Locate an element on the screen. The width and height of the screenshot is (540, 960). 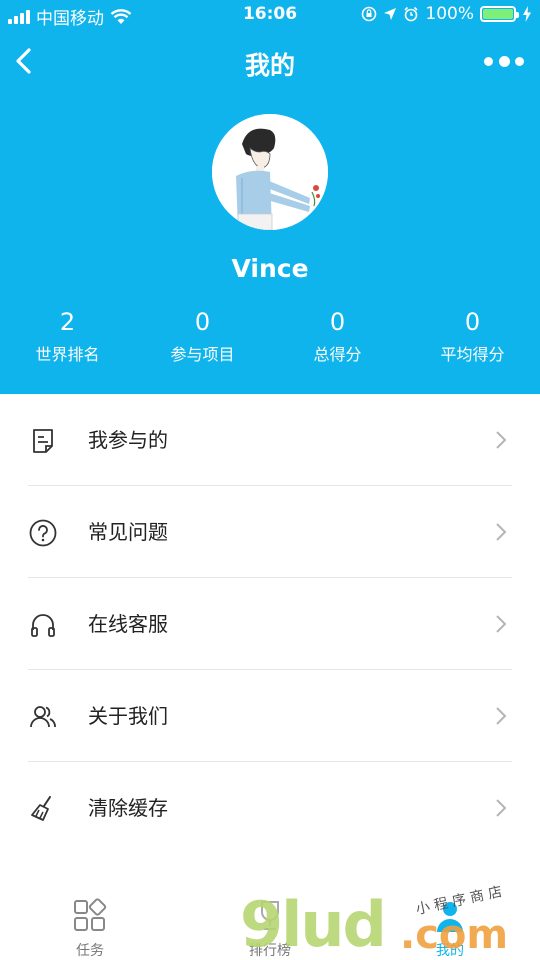
stat-world-rank: 2 世界排名 is located at coordinates (67, 341).